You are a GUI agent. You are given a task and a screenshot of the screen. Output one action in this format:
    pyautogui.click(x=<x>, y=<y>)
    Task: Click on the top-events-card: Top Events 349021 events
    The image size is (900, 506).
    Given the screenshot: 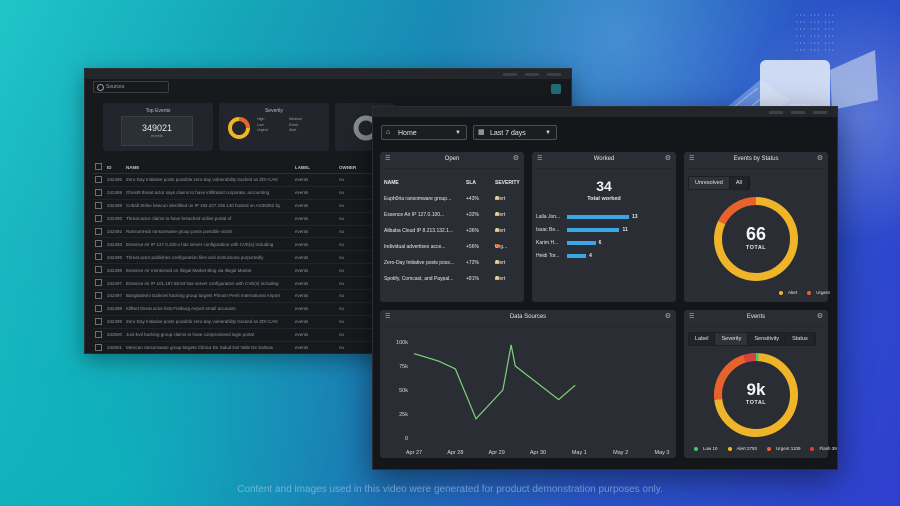 What is the action you would take?
    pyautogui.click(x=158, y=127)
    